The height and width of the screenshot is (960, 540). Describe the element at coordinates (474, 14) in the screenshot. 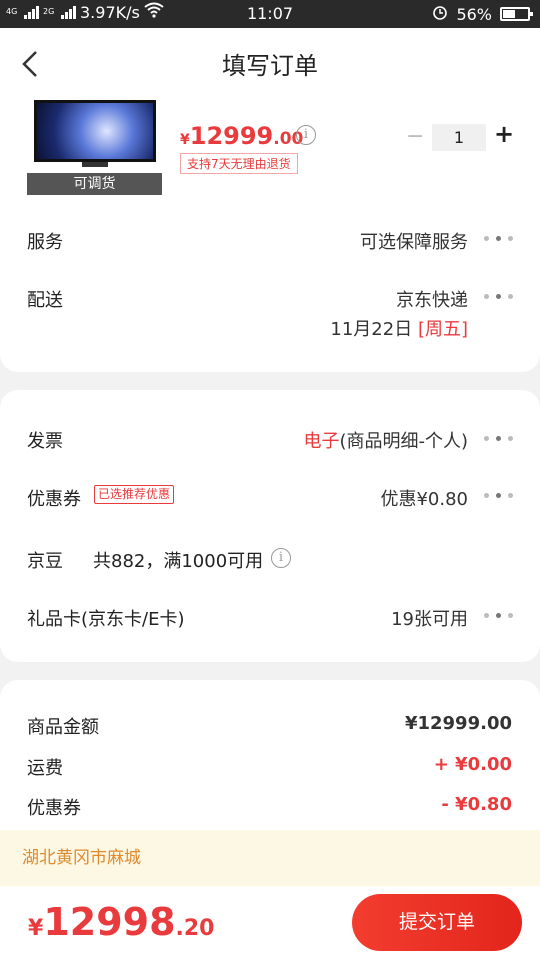

I see `battery-percent: 56%` at that location.